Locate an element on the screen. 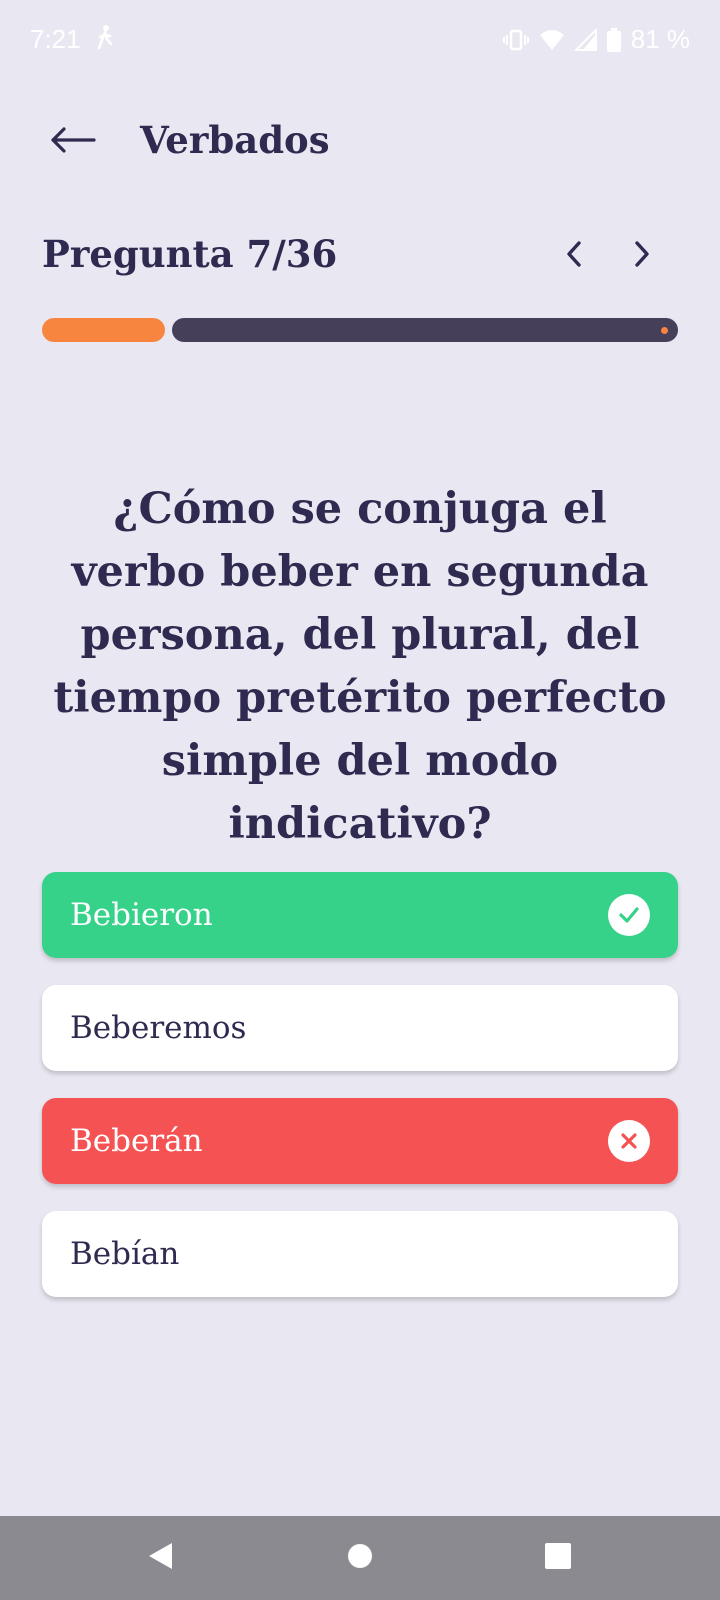 This screenshot has width=720, height=1600. progress-end-dot is located at coordinates (664, 330).